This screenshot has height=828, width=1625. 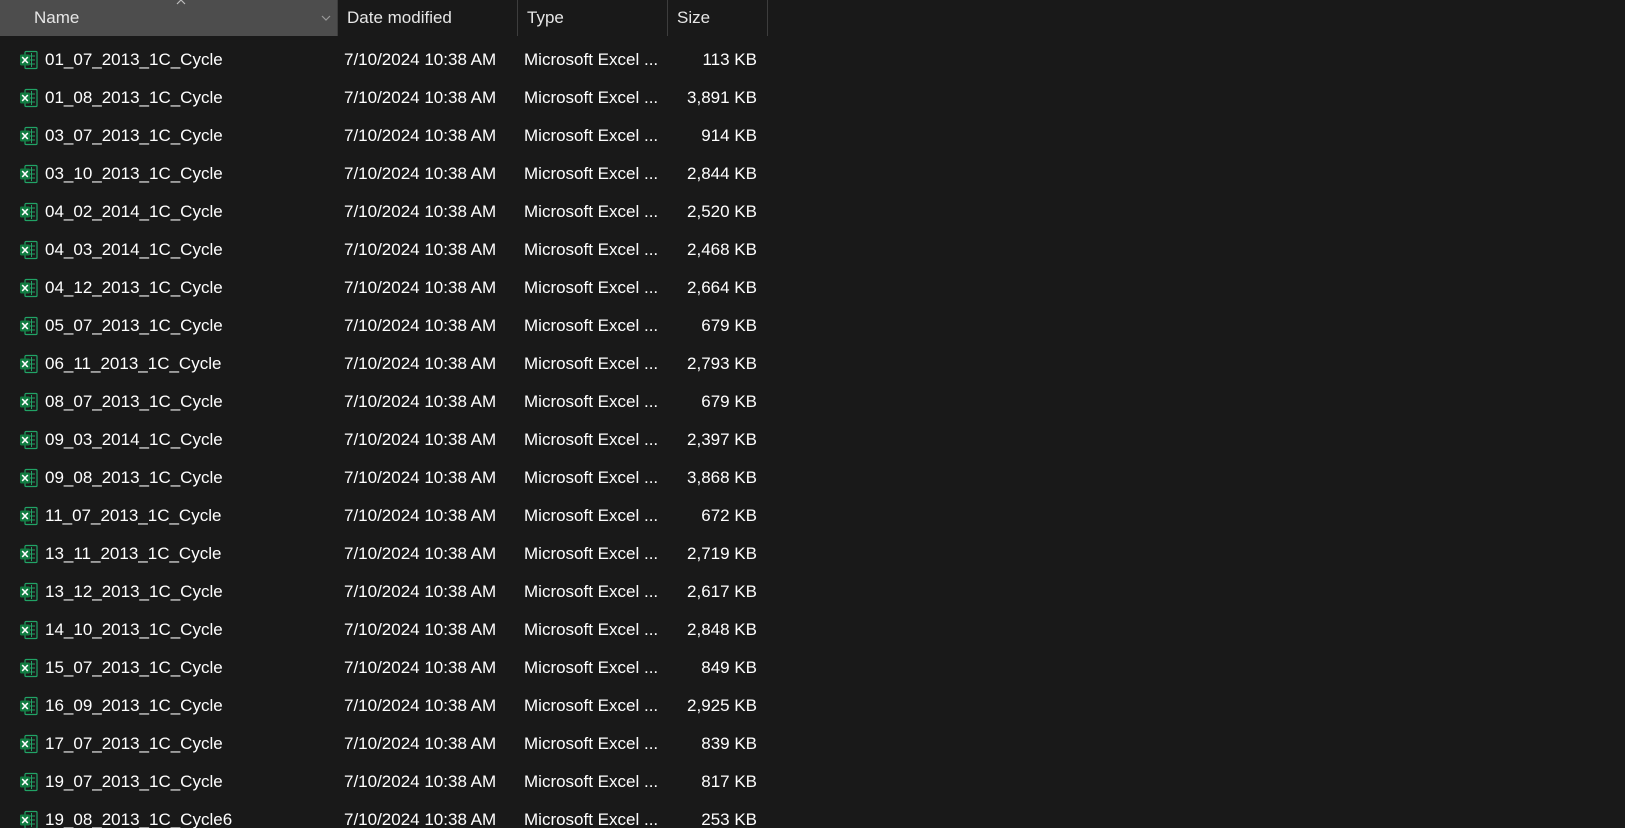 I want to click on file-name: 17_07_2013_1C_Cycle, so click(x=187, y=744).